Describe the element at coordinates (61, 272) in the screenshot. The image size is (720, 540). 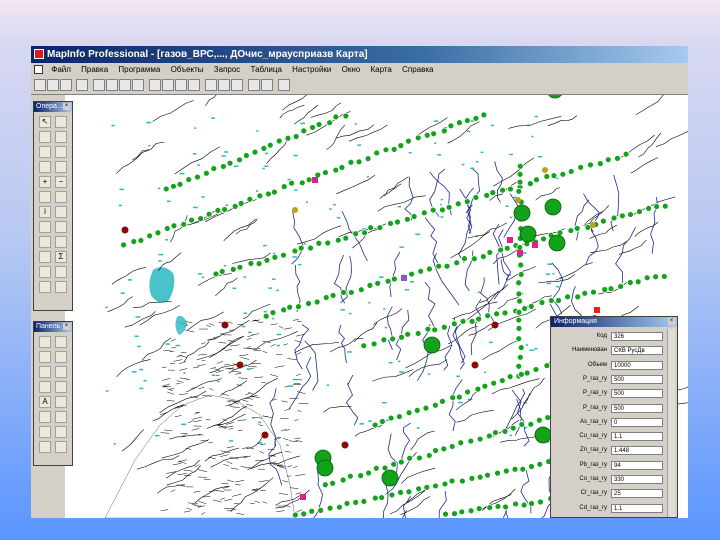
I see `clip-region-icon` at that location.